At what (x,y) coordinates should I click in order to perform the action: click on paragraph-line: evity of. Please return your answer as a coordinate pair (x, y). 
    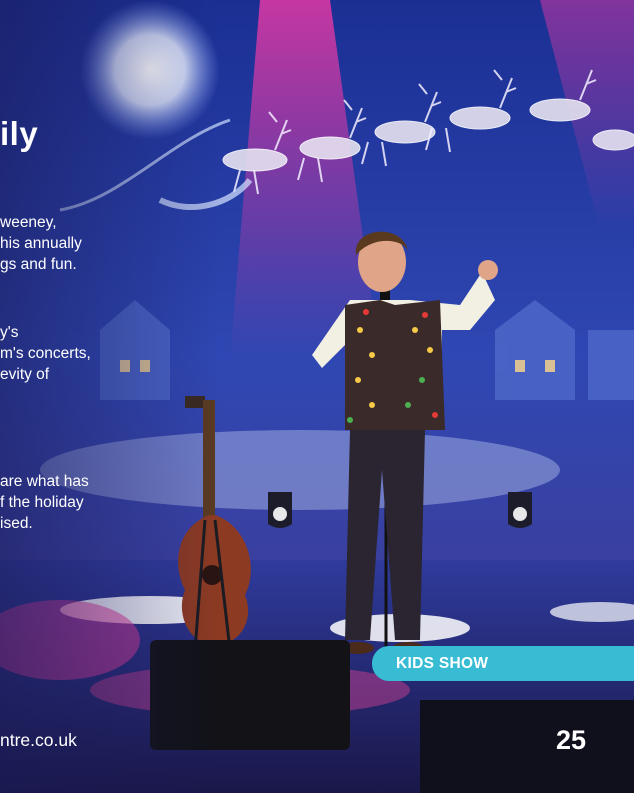
    Looking at the image, I should click on (25, 374).